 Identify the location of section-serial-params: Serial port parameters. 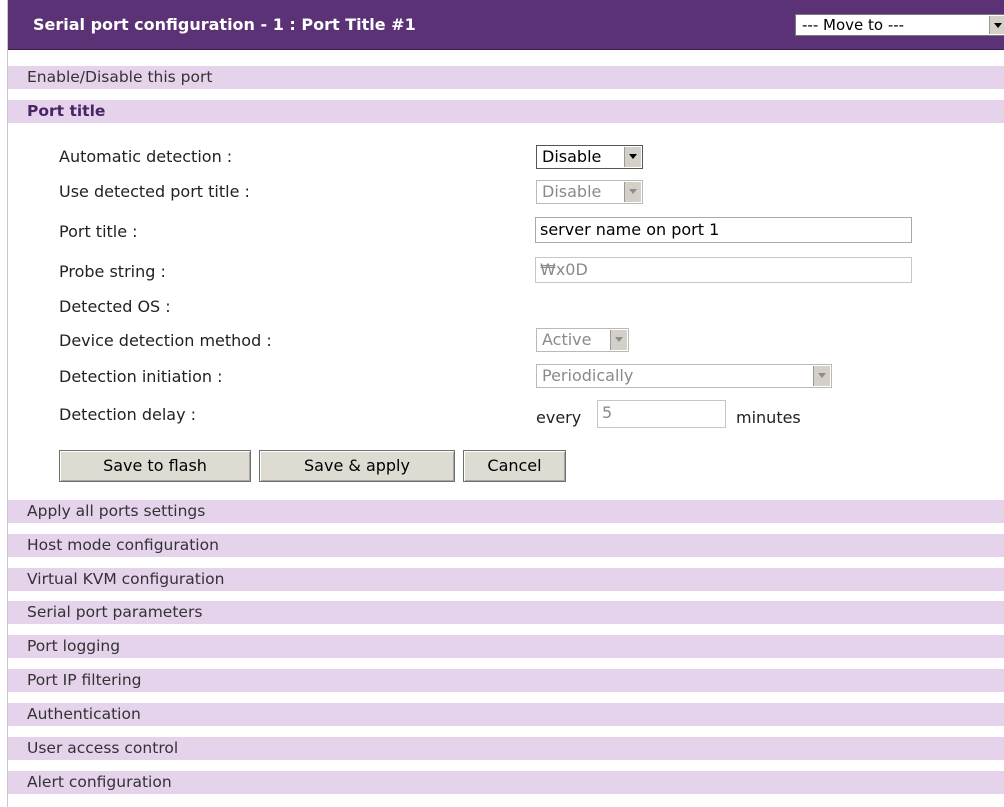
(506, 612).